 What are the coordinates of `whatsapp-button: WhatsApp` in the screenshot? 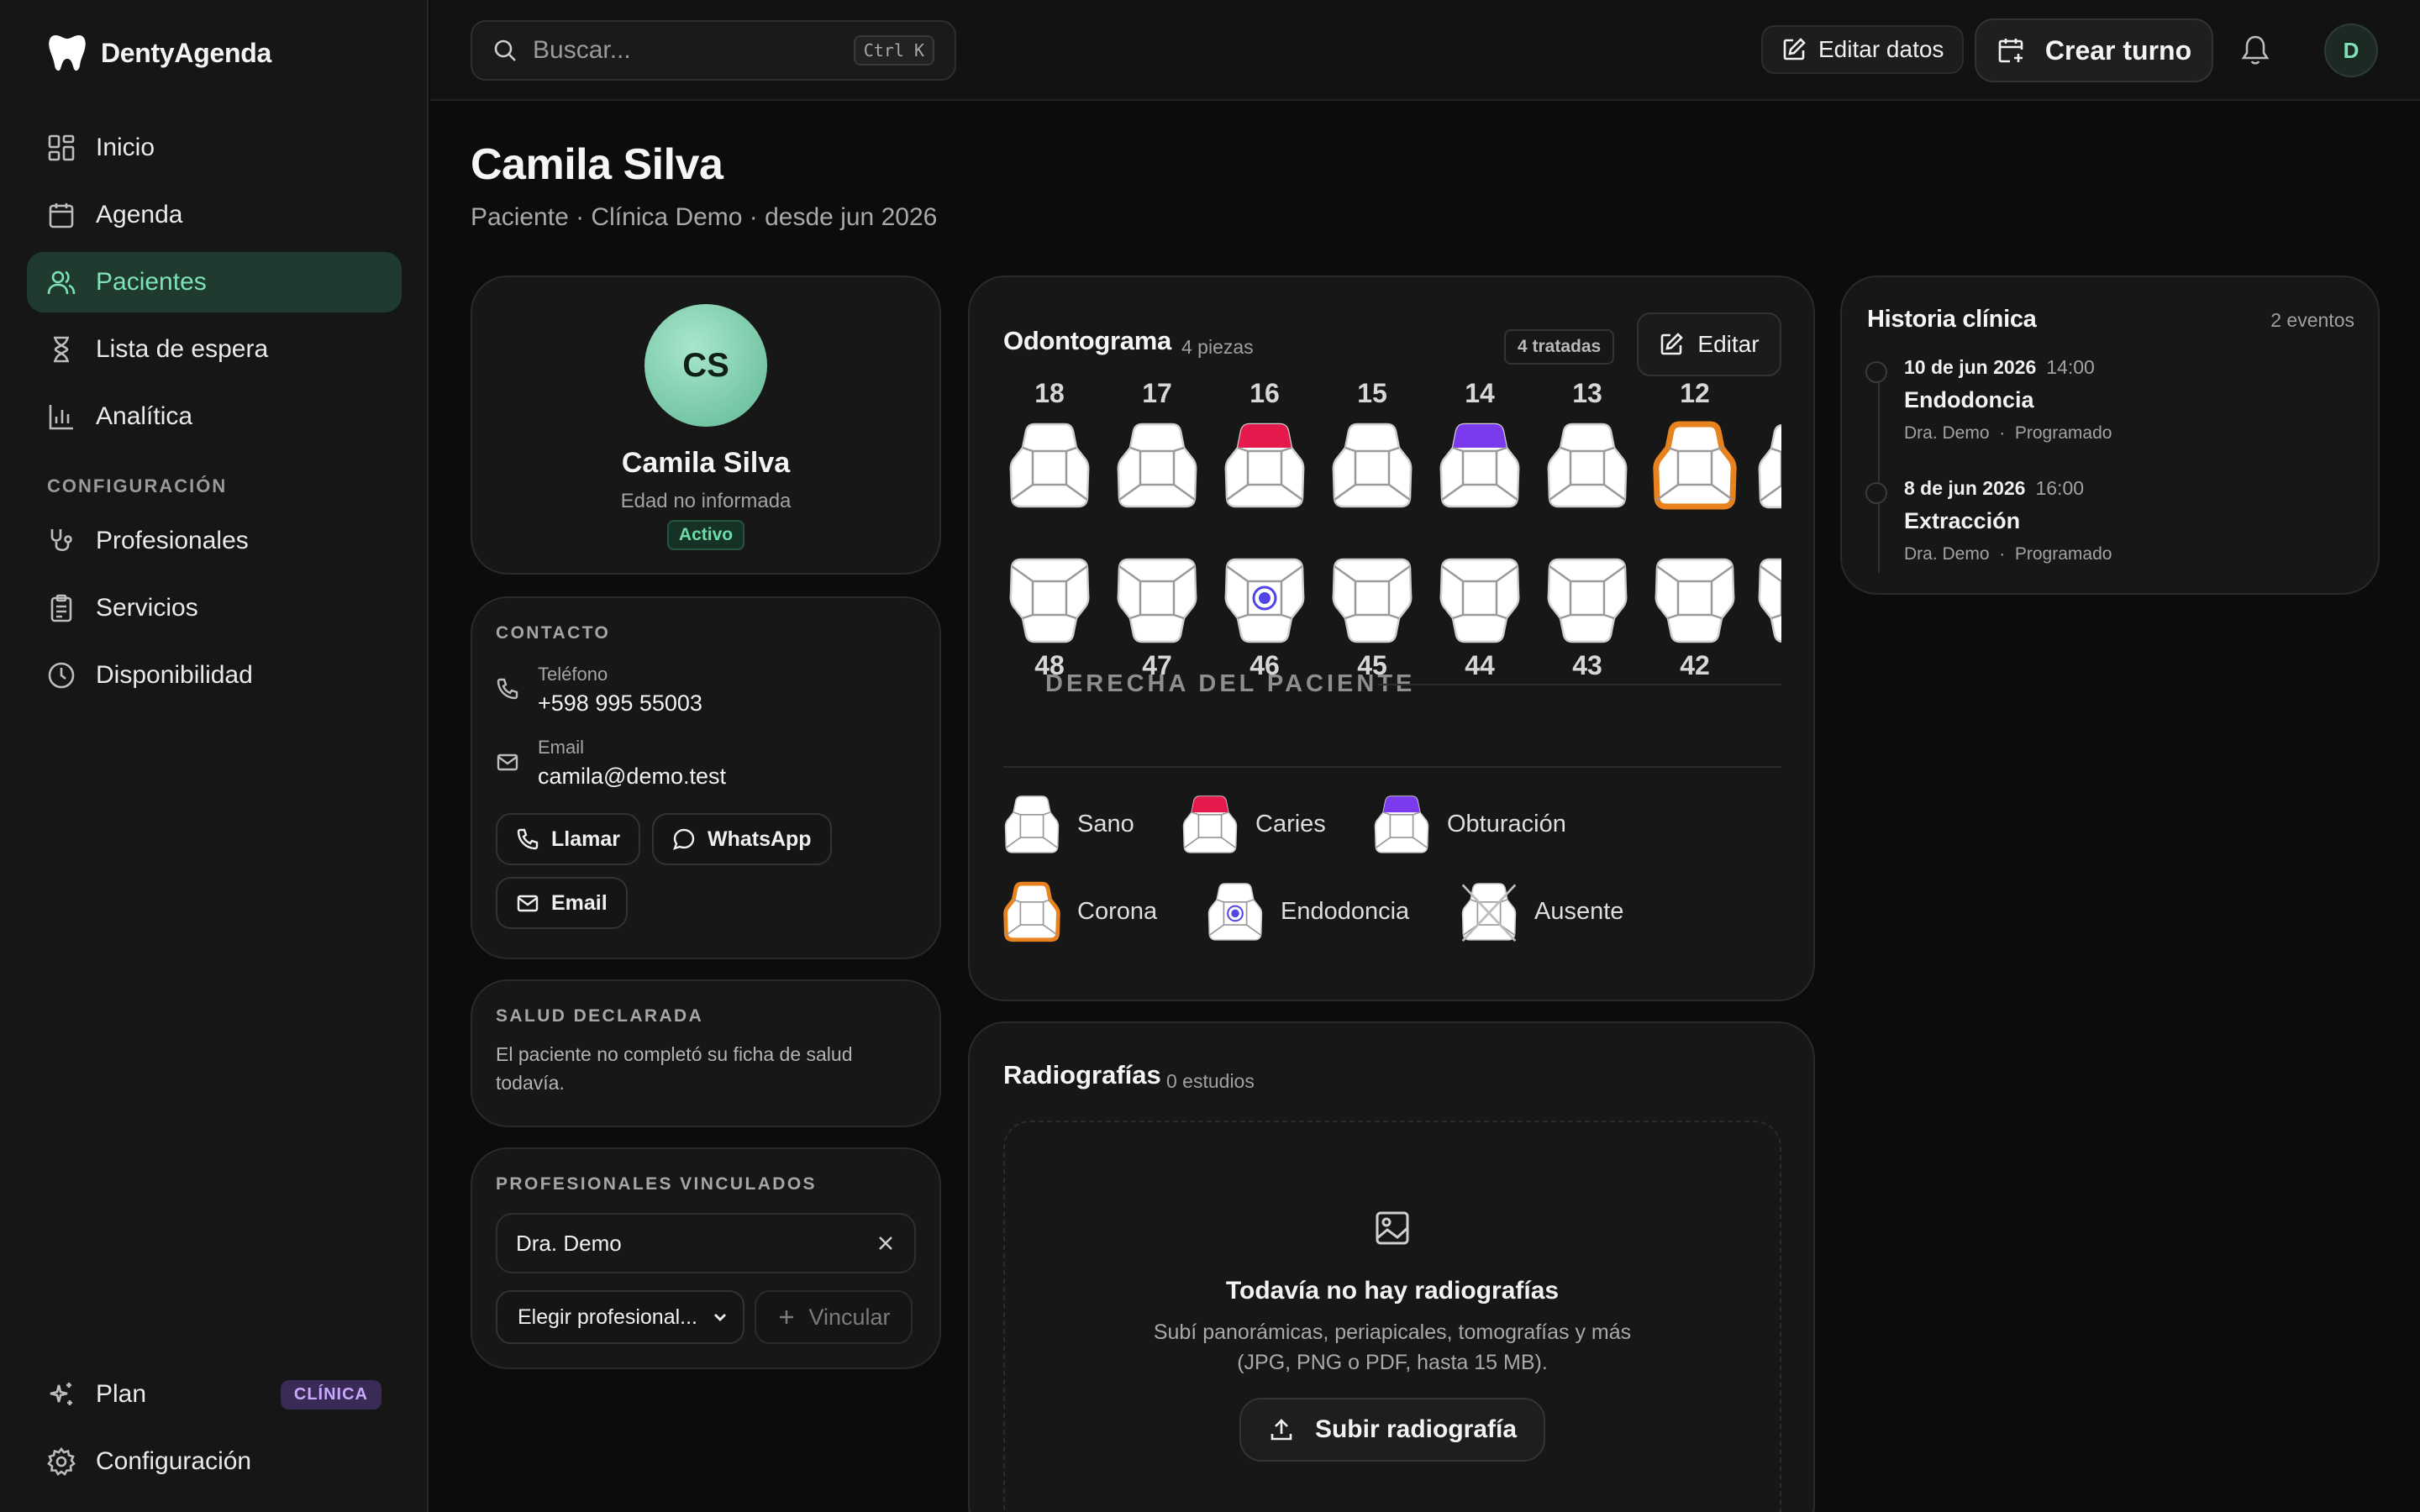 It's located at (741, 839).